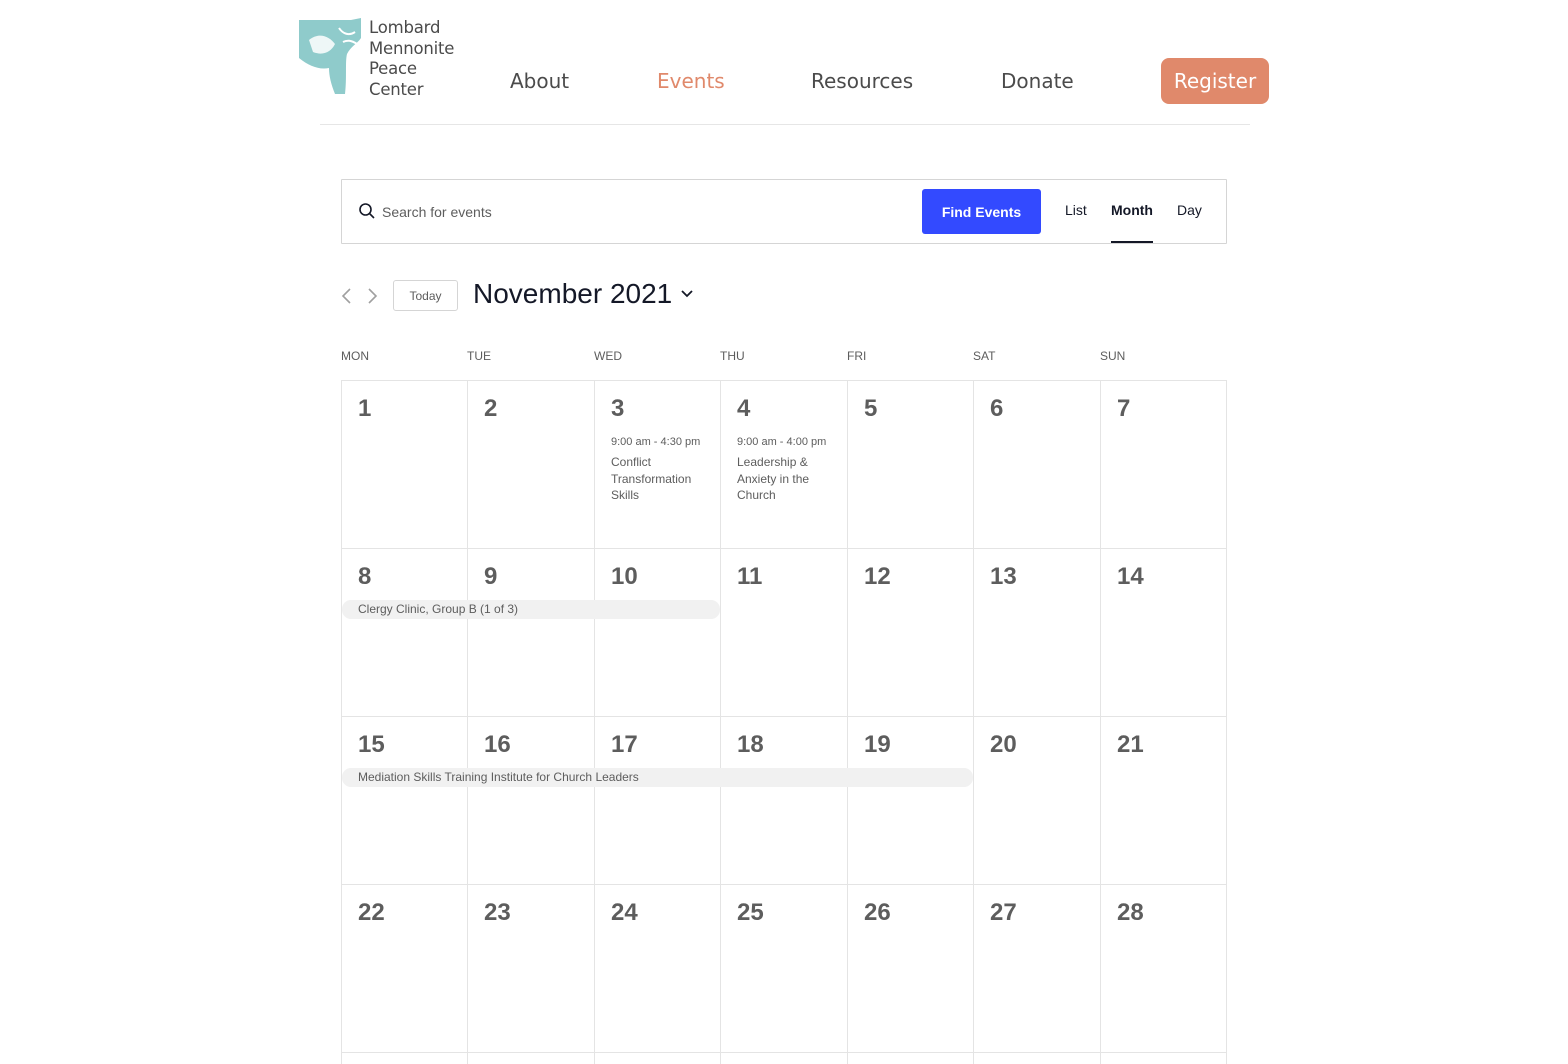  What do you see at coordinates (405, 465) in the screenshot?
I see `day-cell: 1` at bounding box center [405, 465].